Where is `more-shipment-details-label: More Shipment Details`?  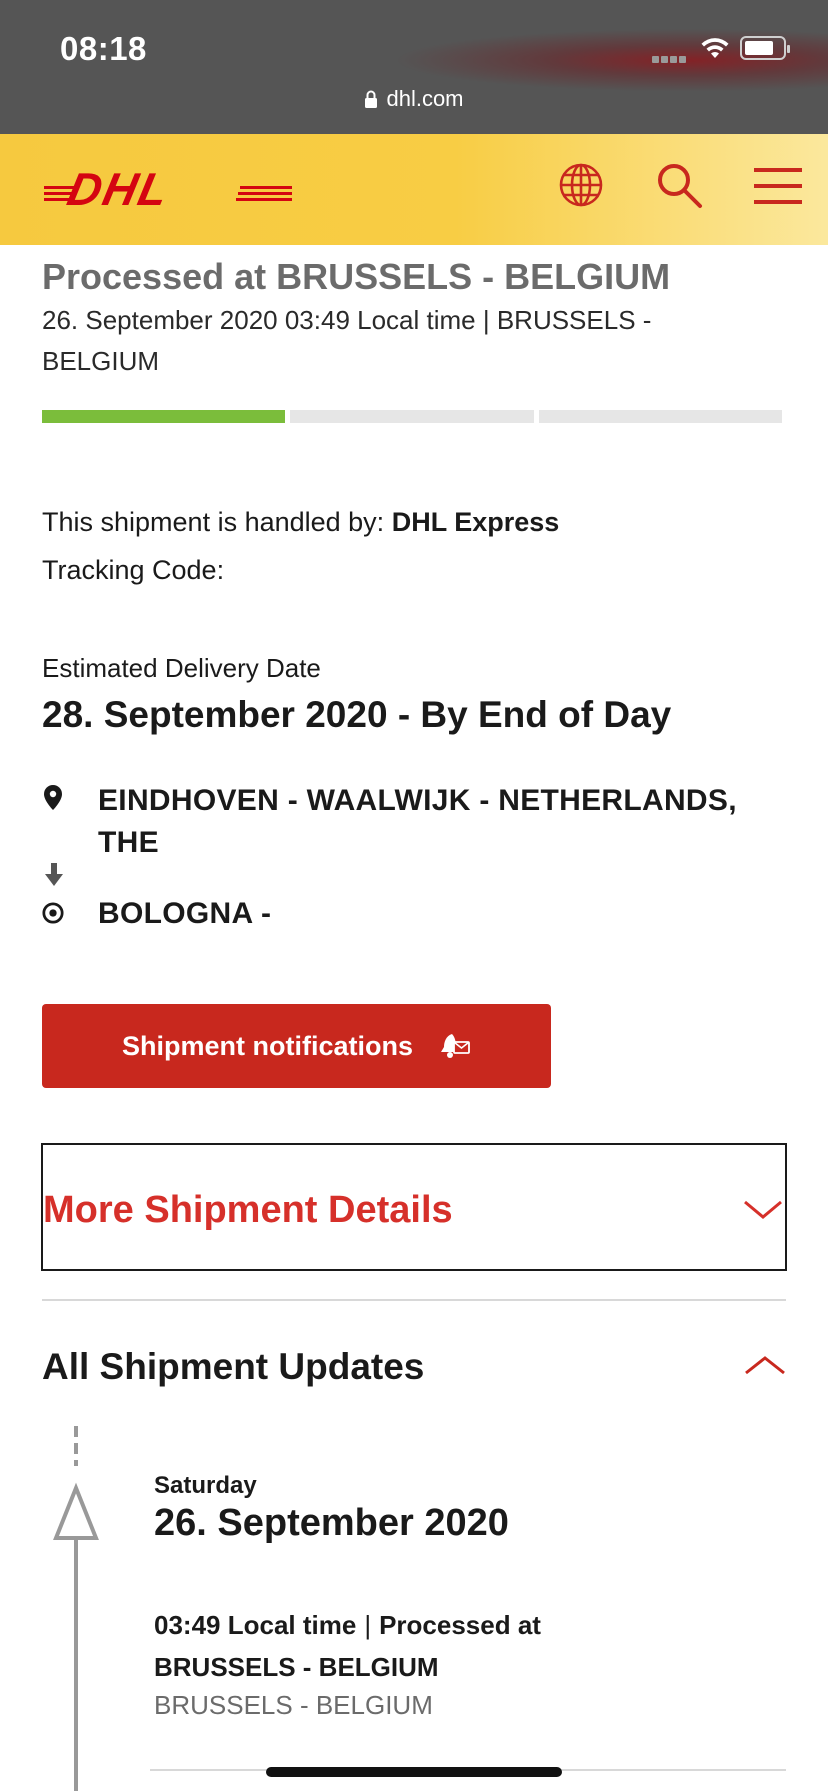 more-shipment-details-label: More Shipment Details is located at coordinates (248, 1210).